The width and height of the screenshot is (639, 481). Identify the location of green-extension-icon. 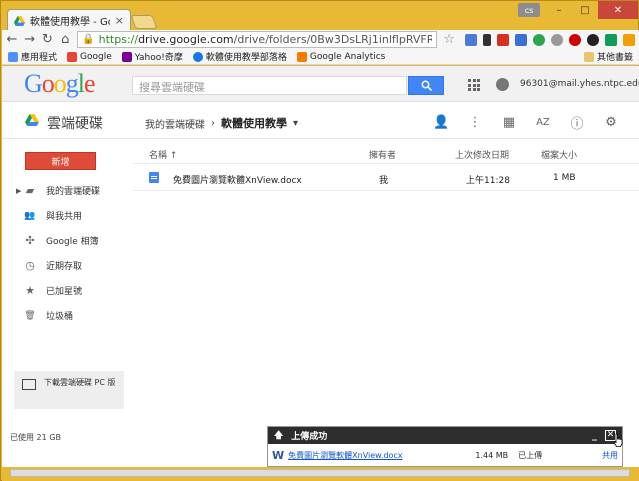
(538, 39).